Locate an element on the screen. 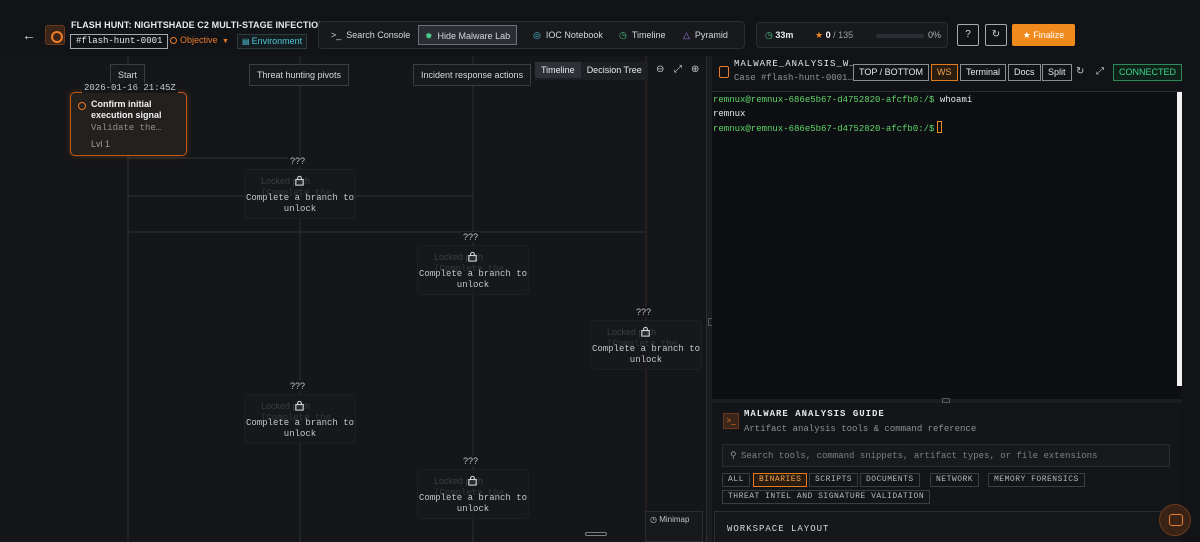 The height and width of the screenshot is (542, 1200). filter-documents: DOCUMENTS is located at coordinates (890, 480).